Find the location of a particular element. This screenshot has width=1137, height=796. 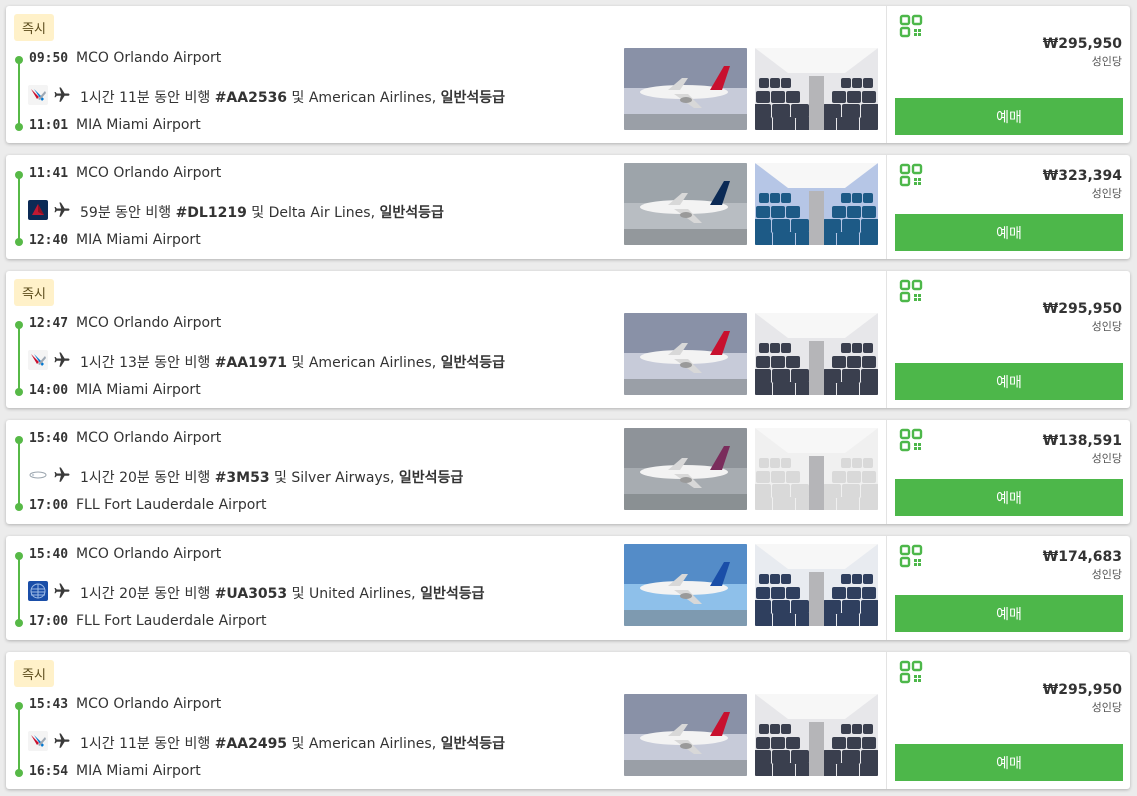

price: ₩138,591 is located at coordinates (1082, 441).